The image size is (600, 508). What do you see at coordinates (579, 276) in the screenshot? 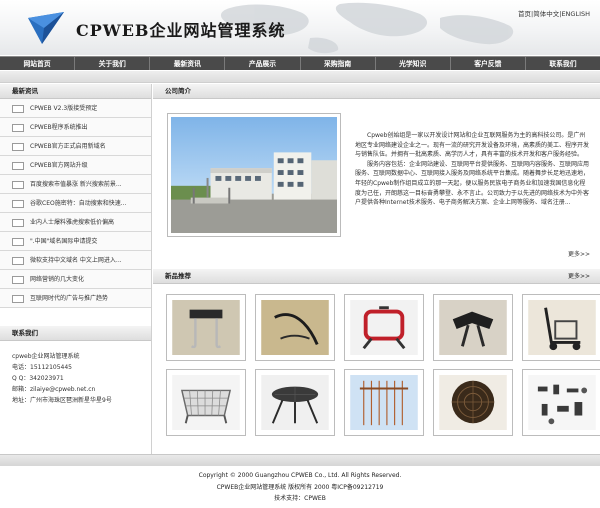
I see `products-more-link: 更多>>` at bounding box center [579, 276].